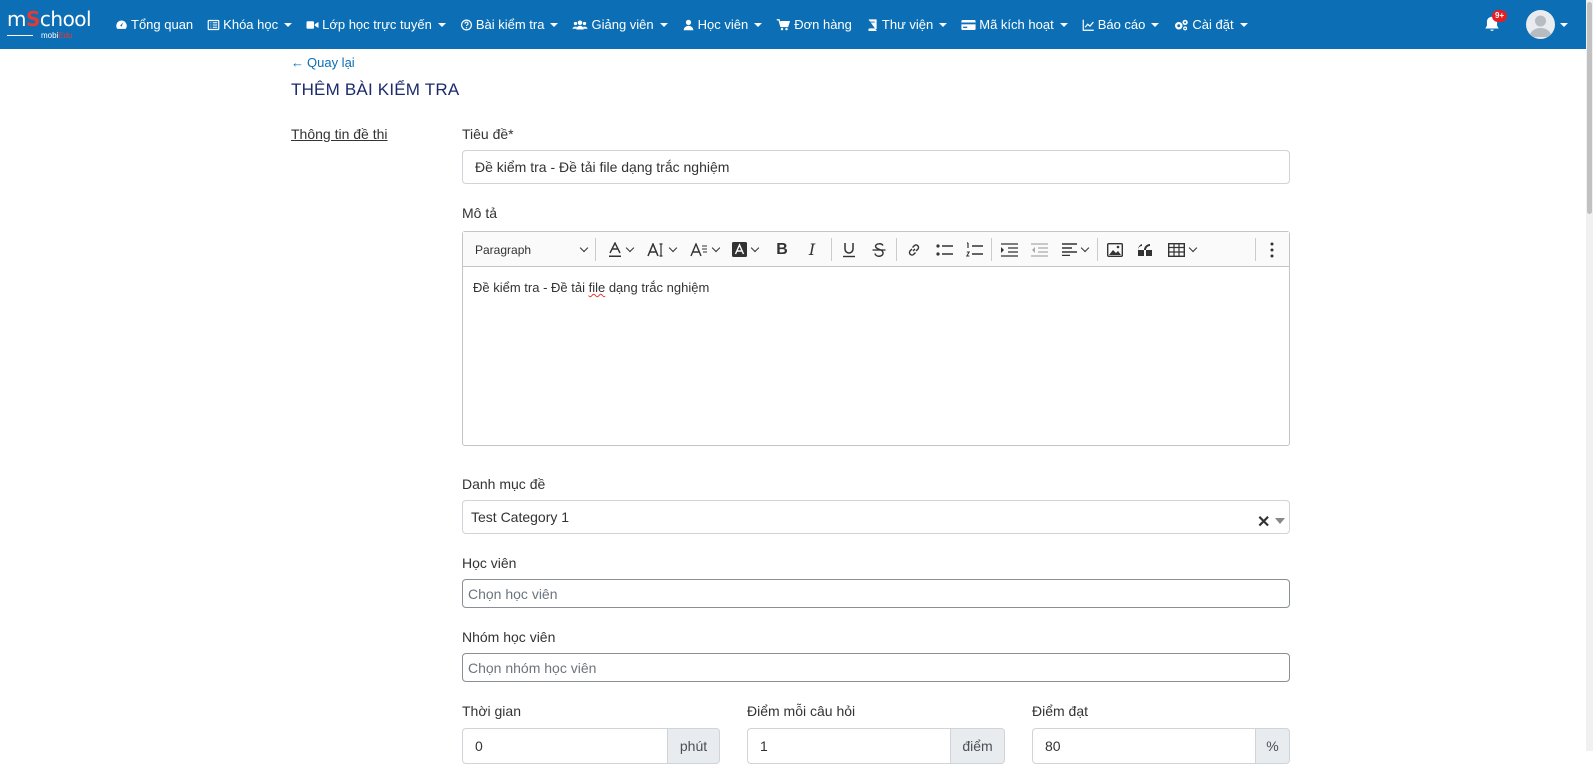  Describe the element at coordinates (580, 24) in the screenshot. I see `users-icon` at that location.